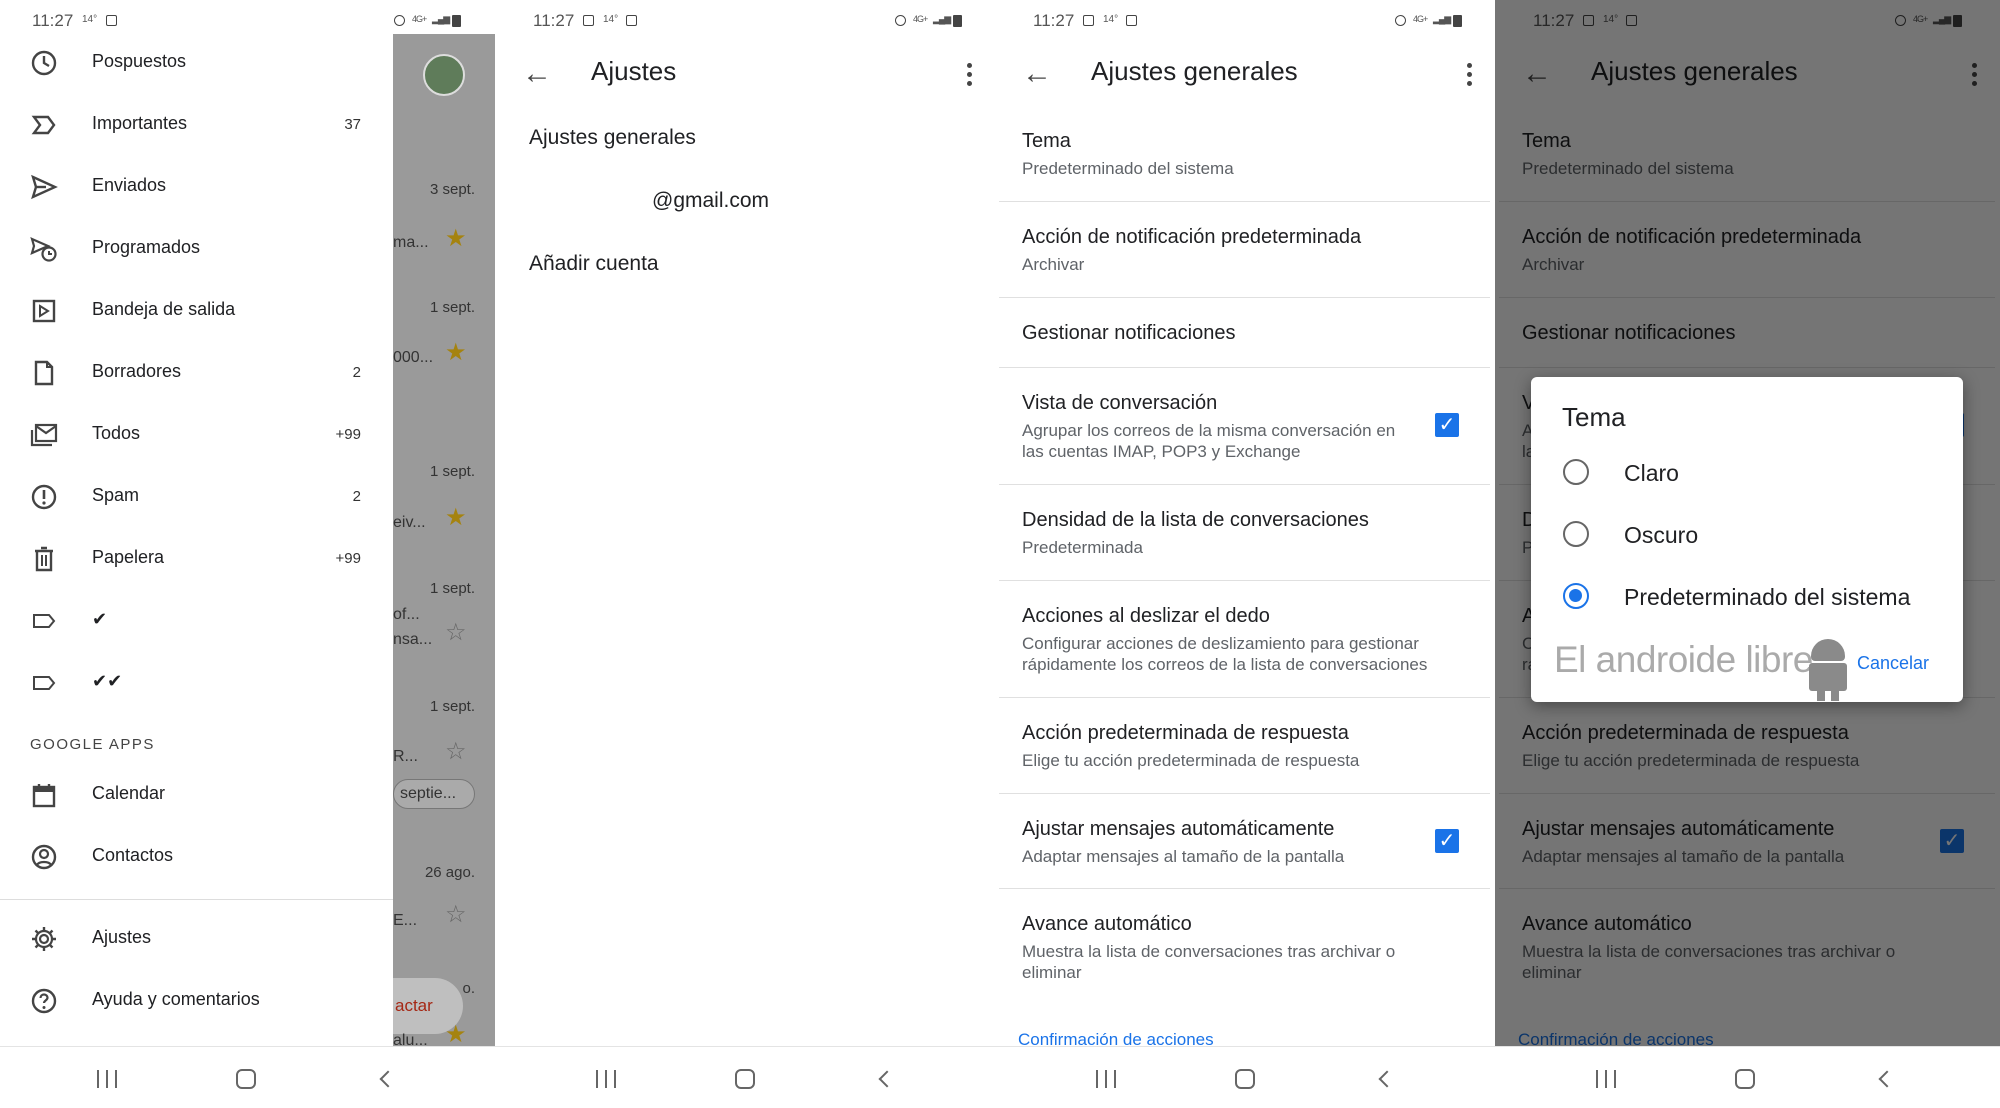 Image resolution: width=2000 pixels, height=1108 pixels. Describe the element at coordinates (196, 372) in the screenshot. I see `drawer-item-borradores: Borradores 2` at that location.